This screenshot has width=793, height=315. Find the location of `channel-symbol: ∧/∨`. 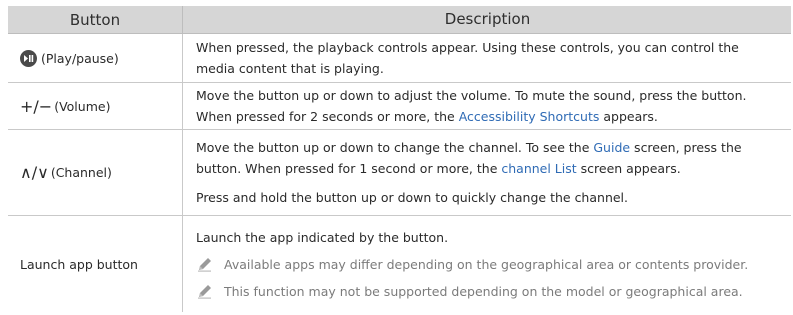

channel-symbol: ∧/∨ is located at coordinates (34, 172).